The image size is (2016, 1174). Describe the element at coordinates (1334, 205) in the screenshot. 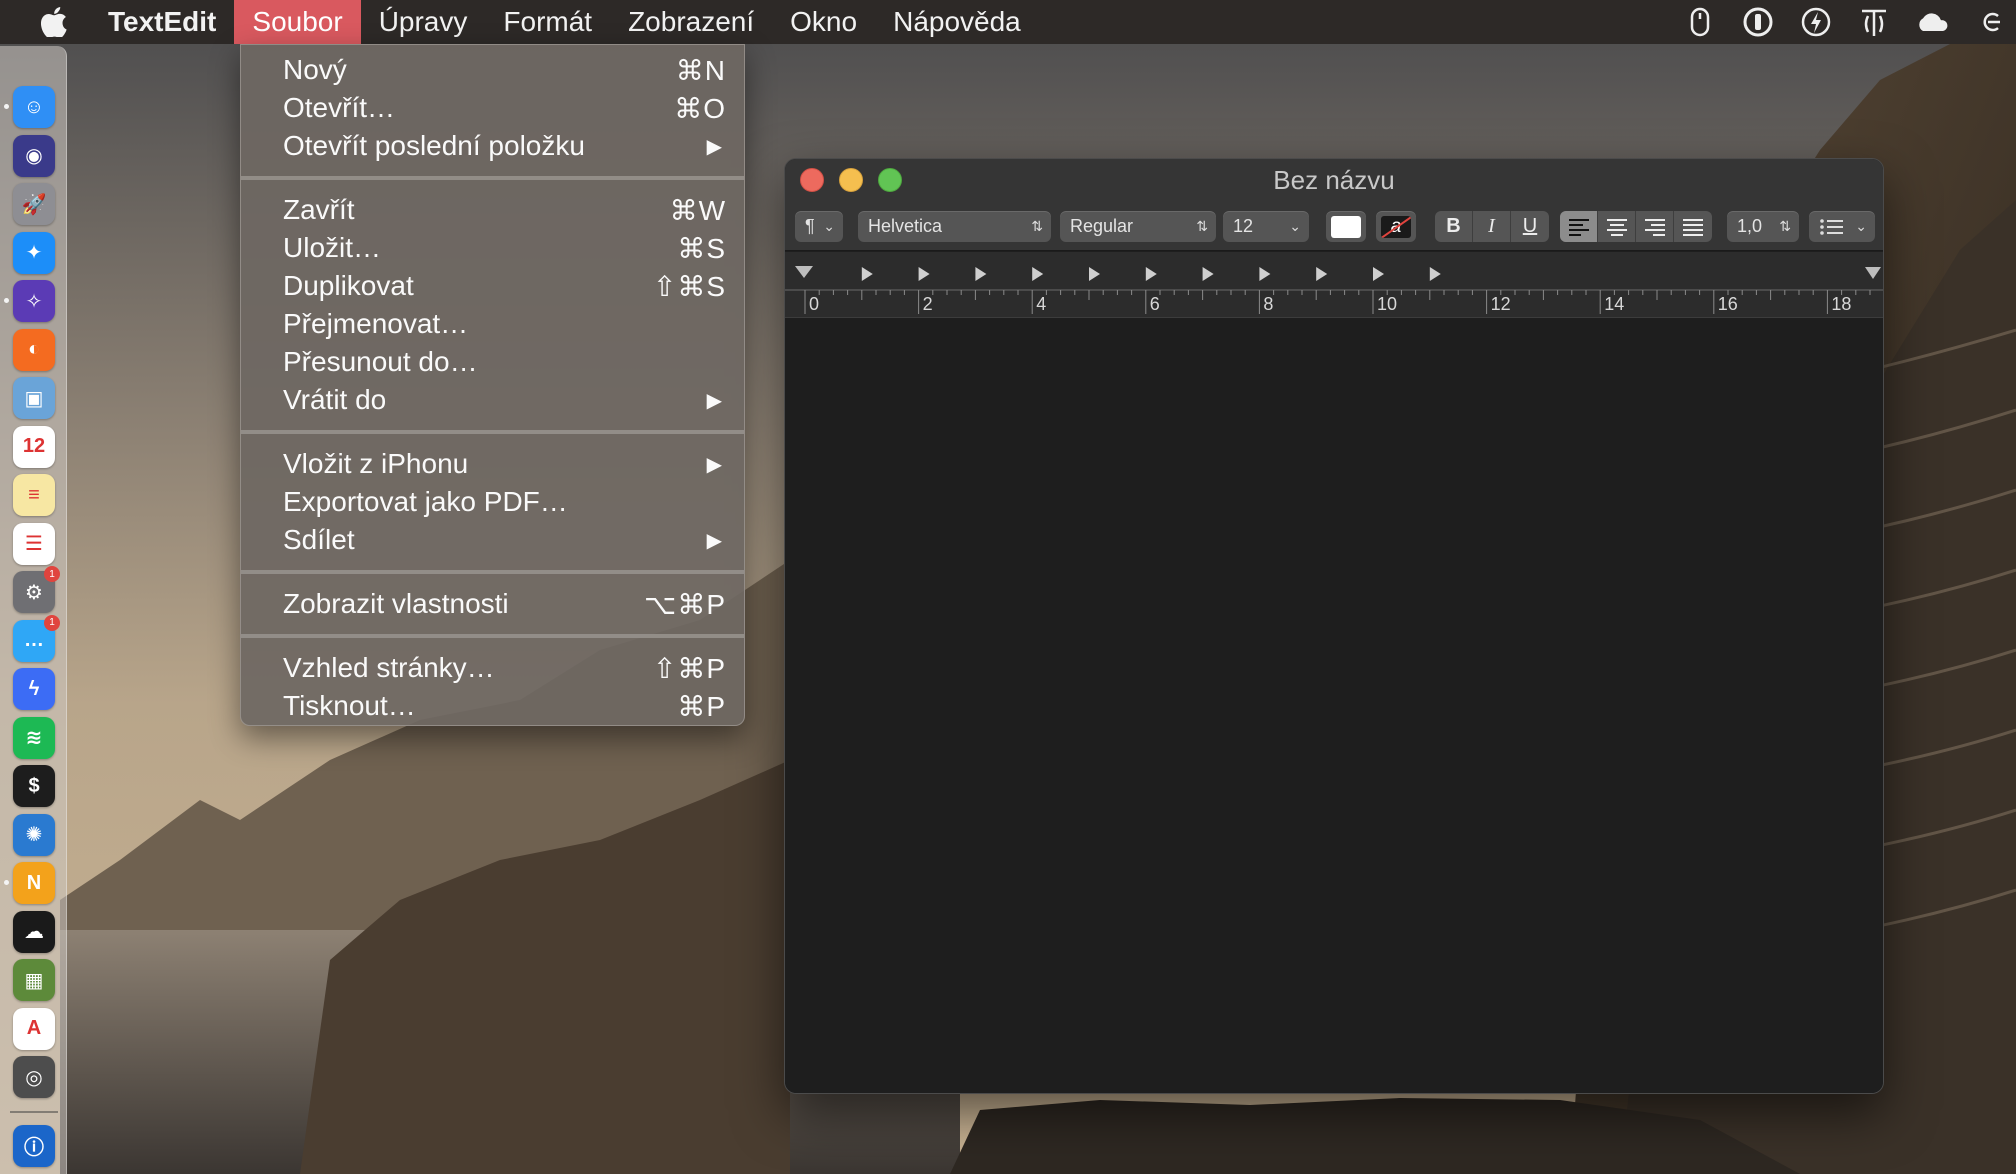

I see `title-bar: Bez názvu ¶ ⌄ Helvetica ⇅ Regular ⇅ 12 ⌄` at that location.